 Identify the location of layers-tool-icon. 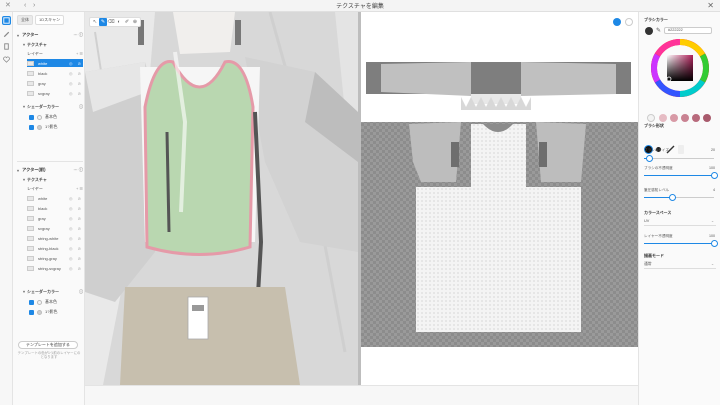
(6, 20).